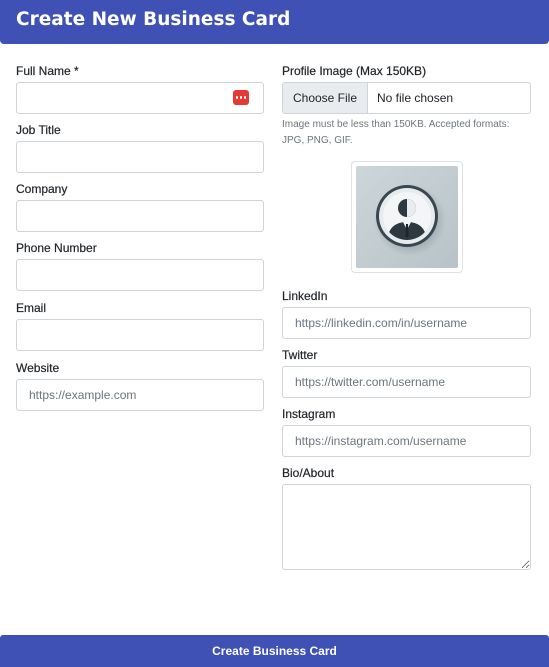 The width and height of the screenshot is (549, 667). What do you see at coordinates (274, 651) in the screenshot?
I see `create-business-card-button: Create Business Card` at bounding box center [274, 651].